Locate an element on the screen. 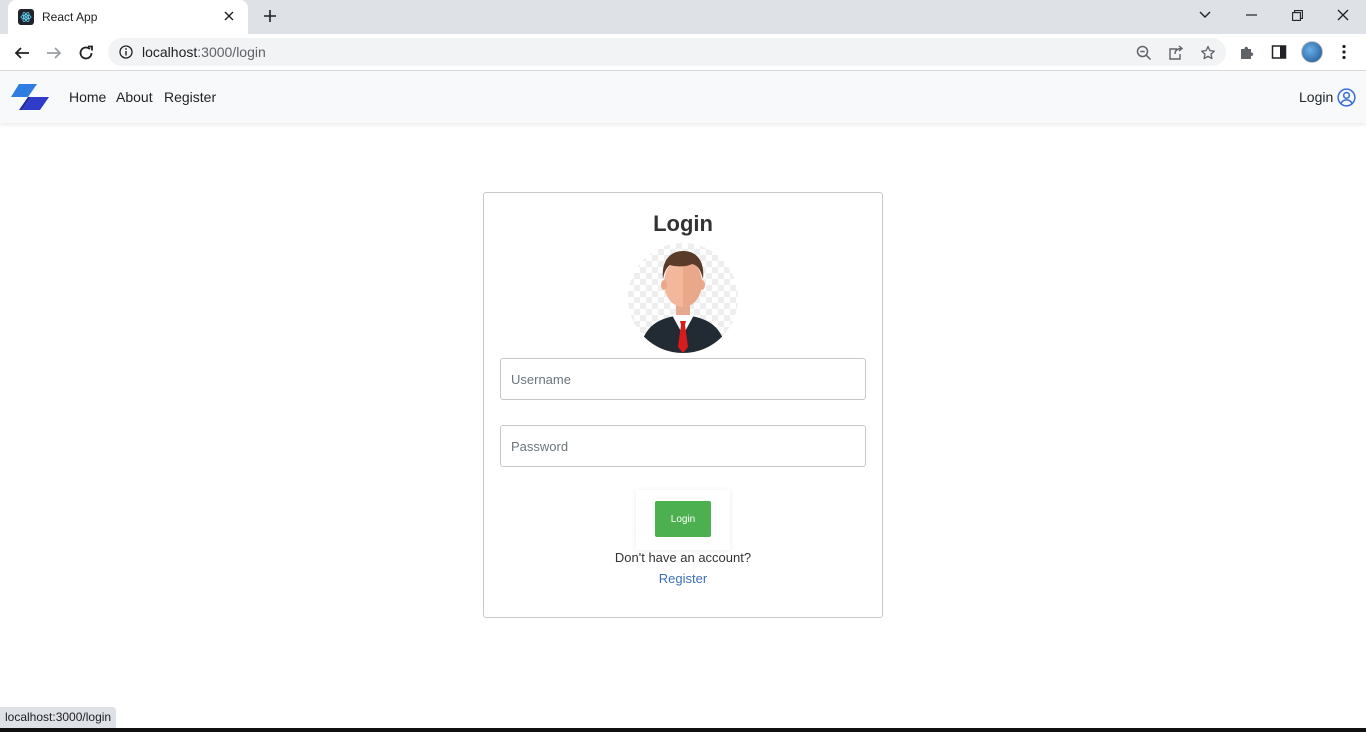  tab-strip: React App is located at coordinates (683, 17).